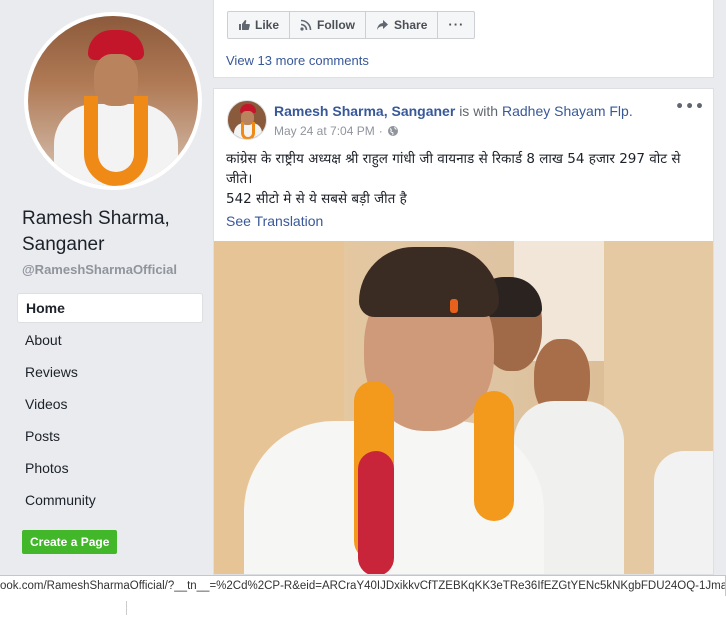  What do you see at coordinates (70, 542) in the screenshot?
I see `create-page-button: Create a Page` at bounding box center [70, 542].